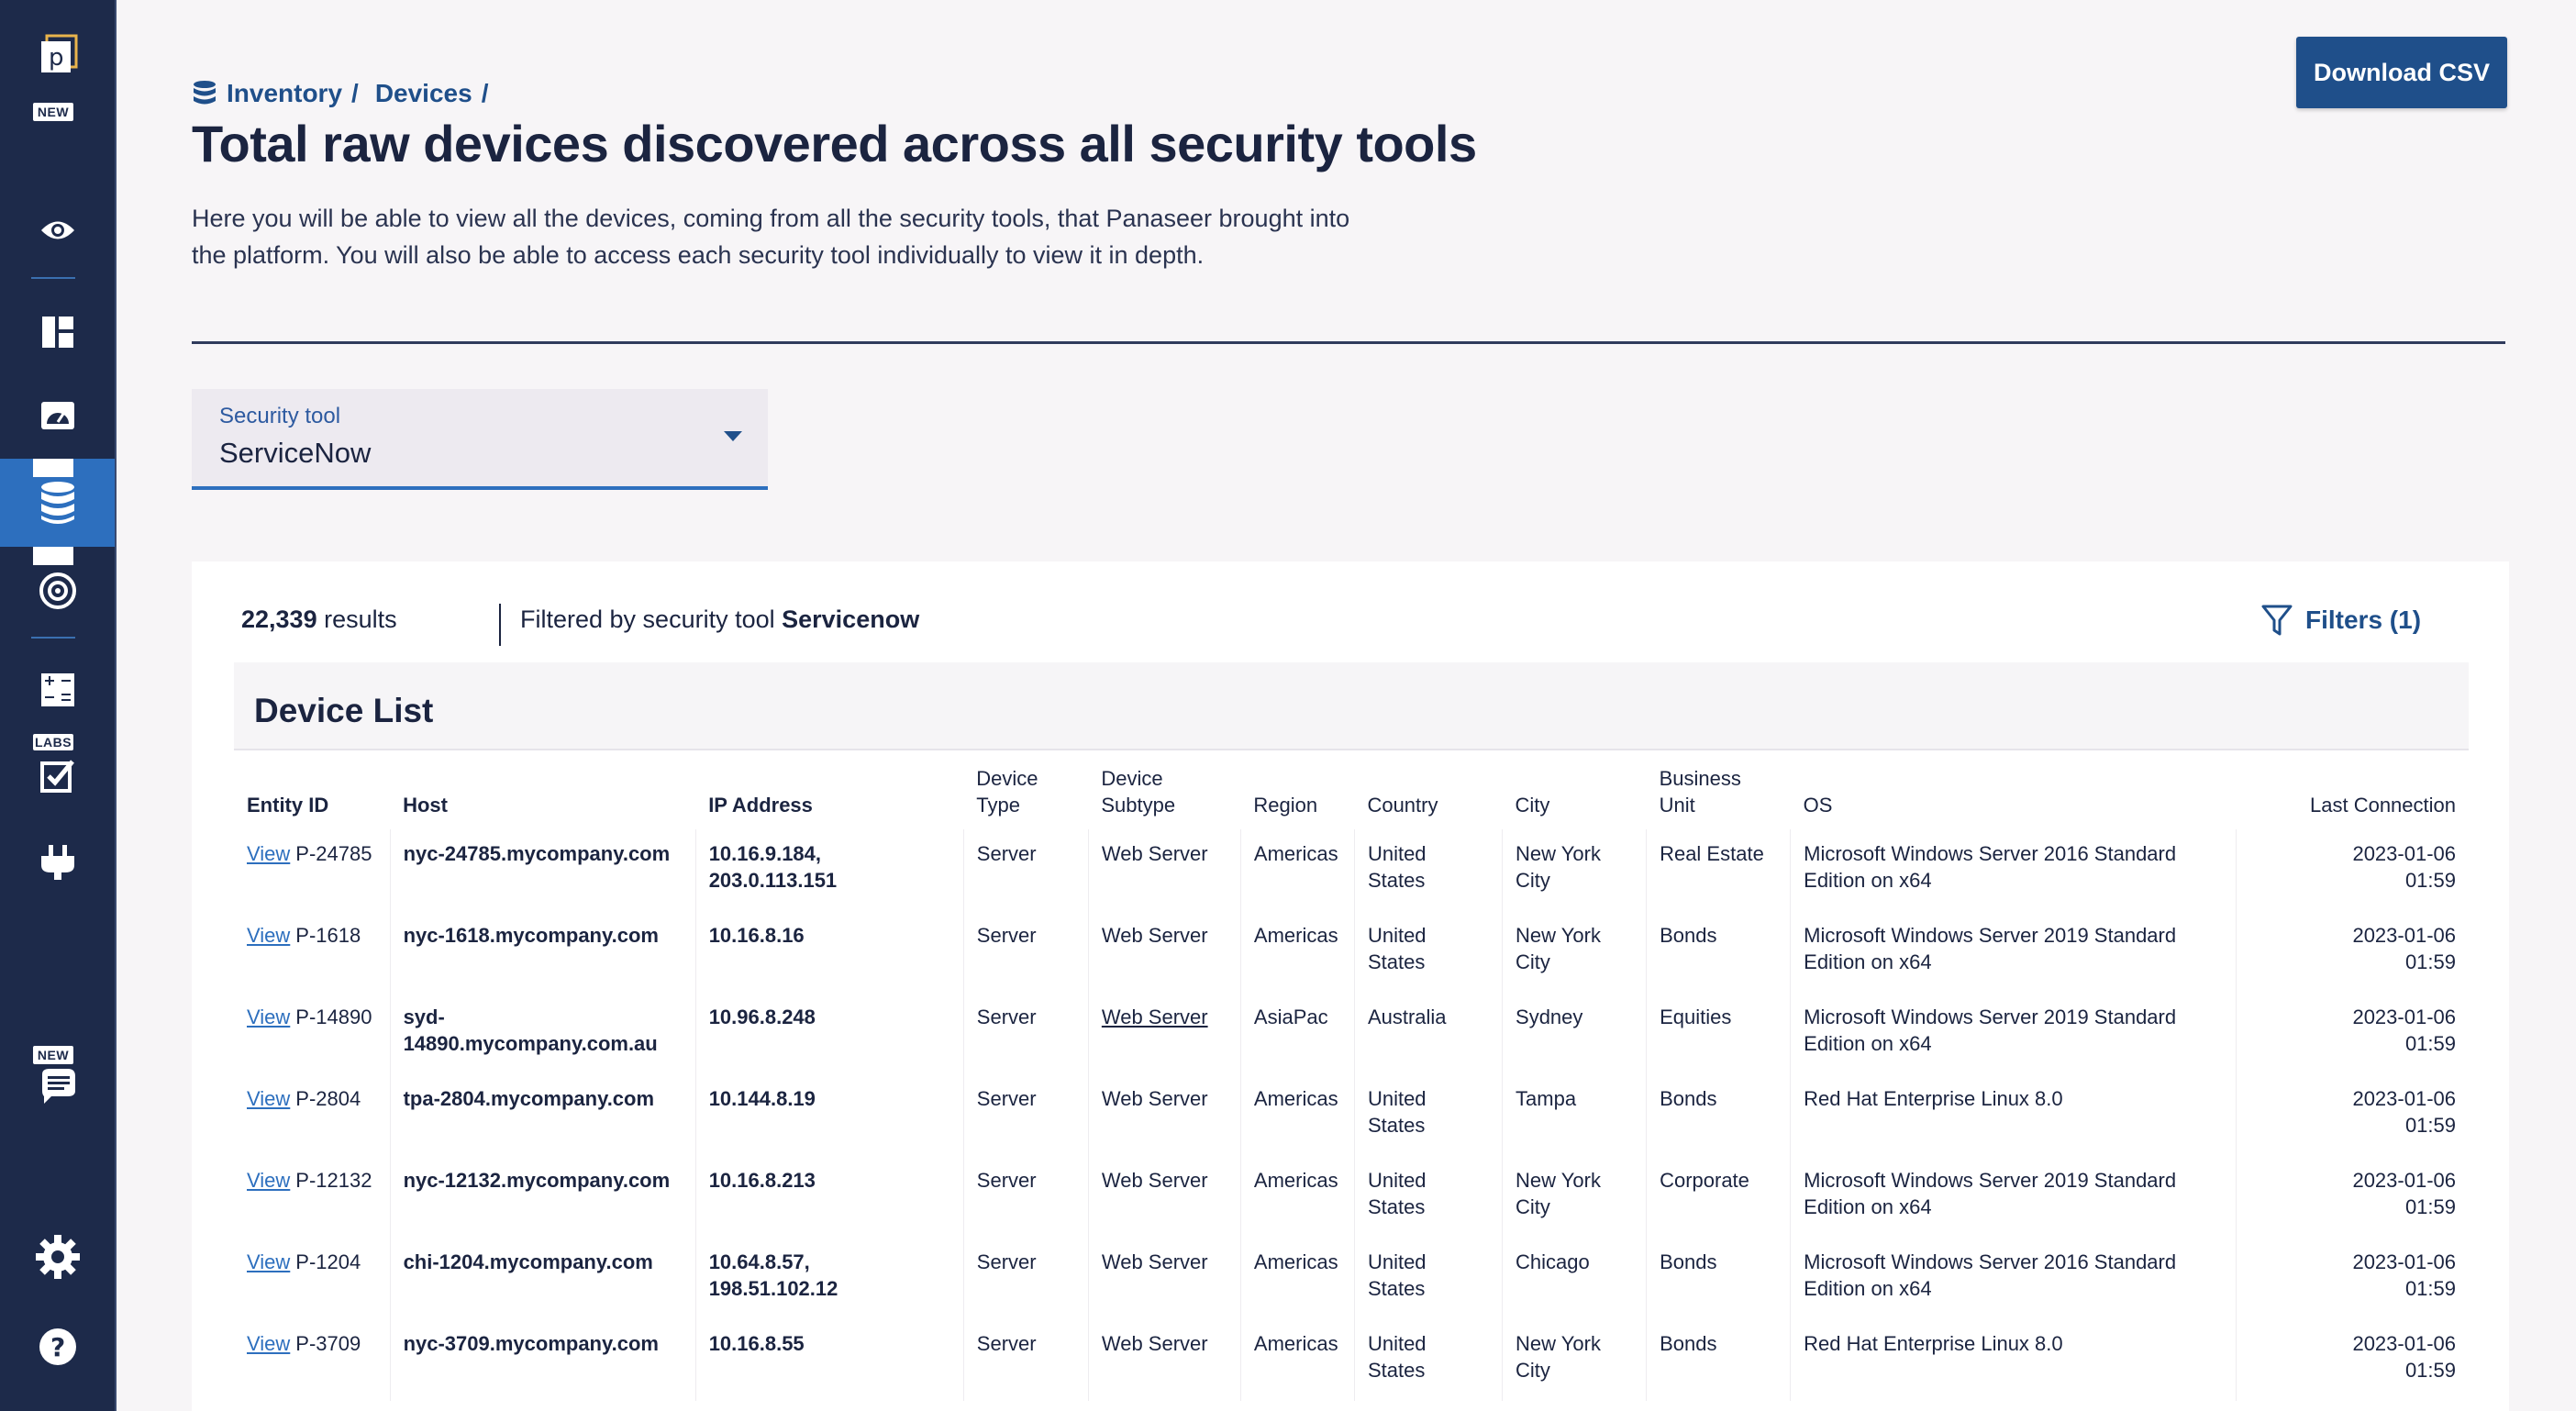 This screenshot has width=2576, height=1411. What do you see at coordinates (57, 690) in the screenshot?
I see `sidebar-item-calculator` at bounding box center [57, 690].